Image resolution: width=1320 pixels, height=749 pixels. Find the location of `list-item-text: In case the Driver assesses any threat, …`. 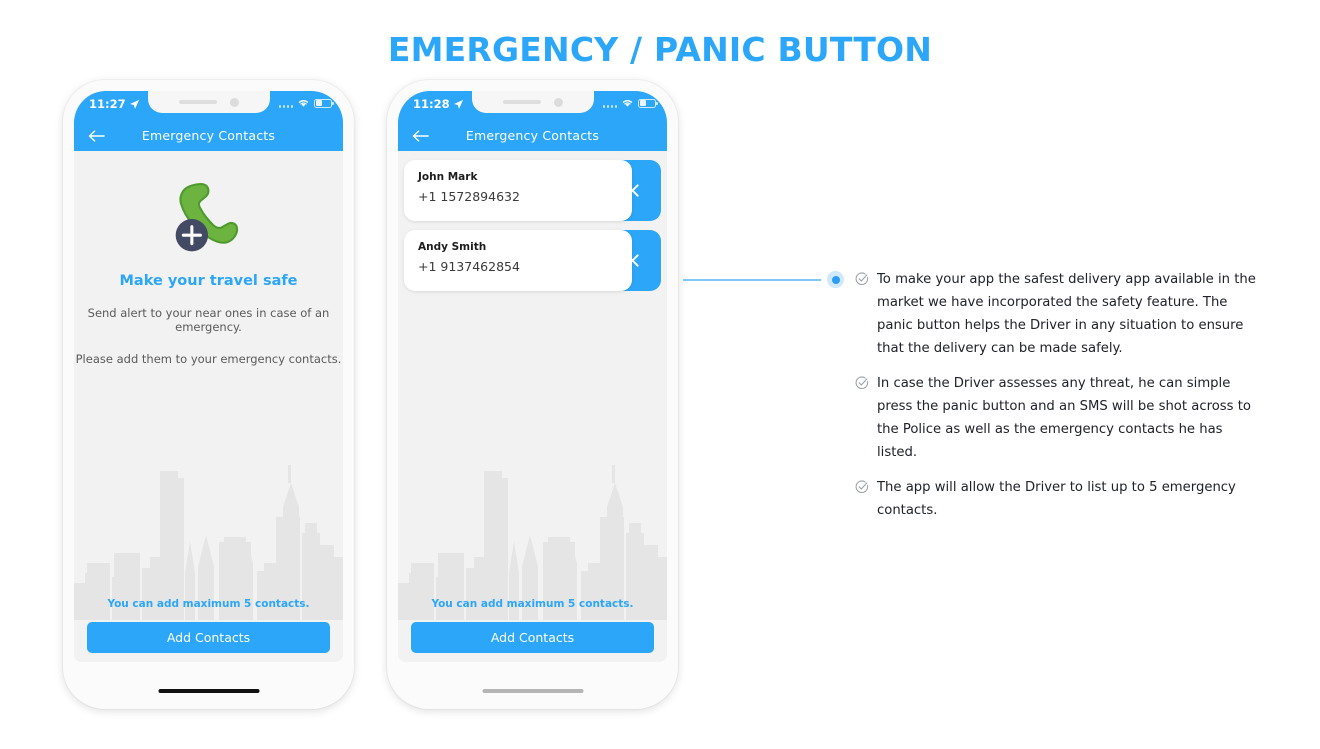

list-item-text: In case the Driver assesses any threat, … is located at coordinates (1064, 418).